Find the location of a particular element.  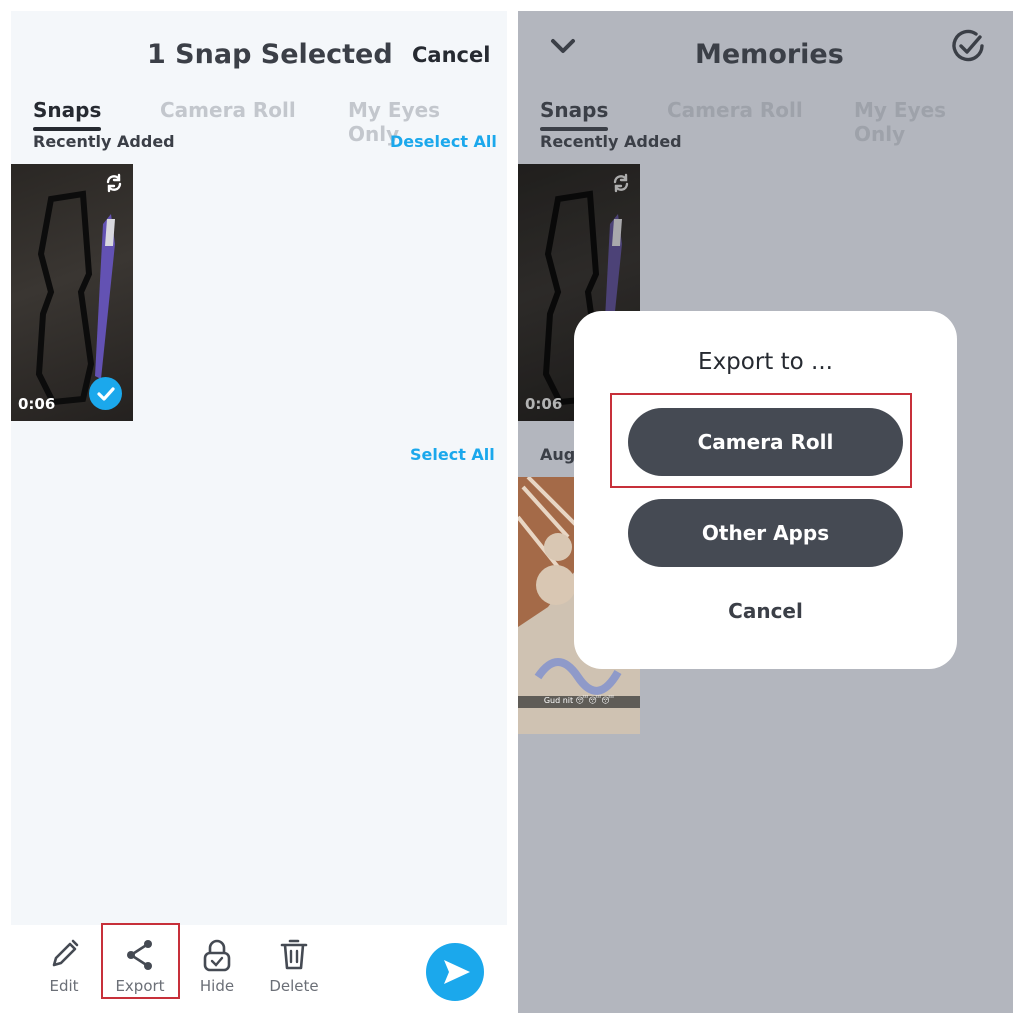

pencil-icon is located at coordinates (65, 953).